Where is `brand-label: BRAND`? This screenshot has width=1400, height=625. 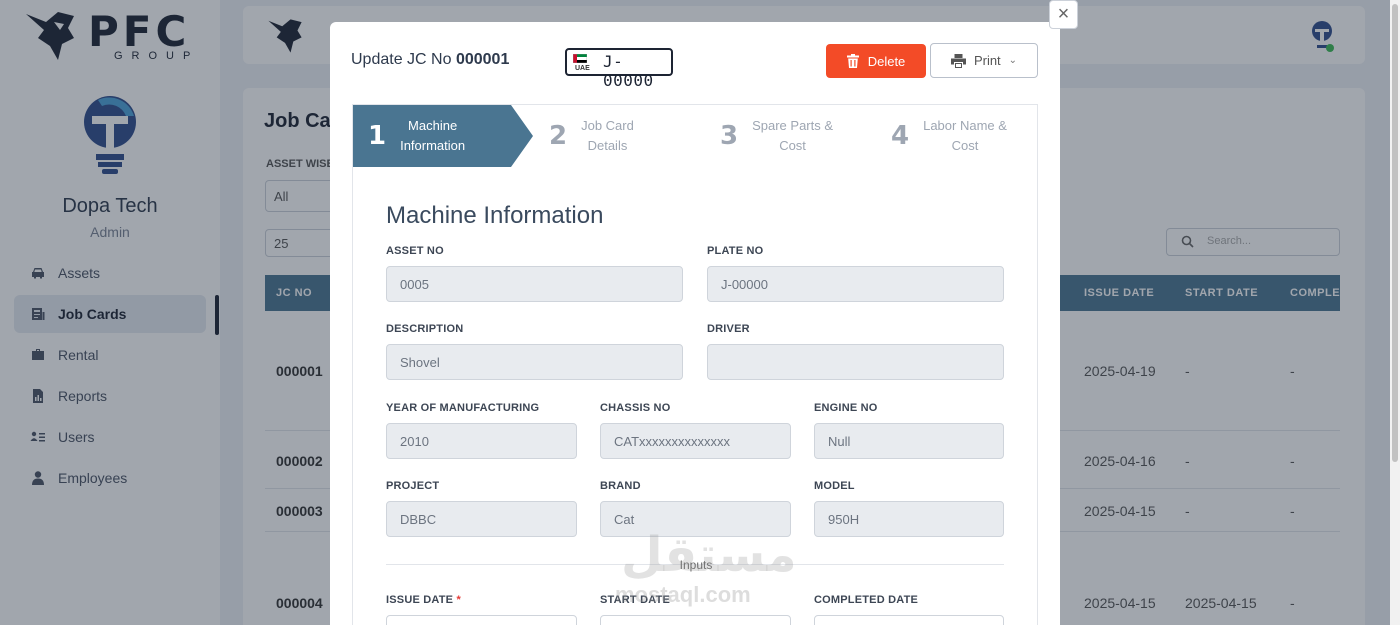 brand-label: BRAND is located at coordinates (620, 486).